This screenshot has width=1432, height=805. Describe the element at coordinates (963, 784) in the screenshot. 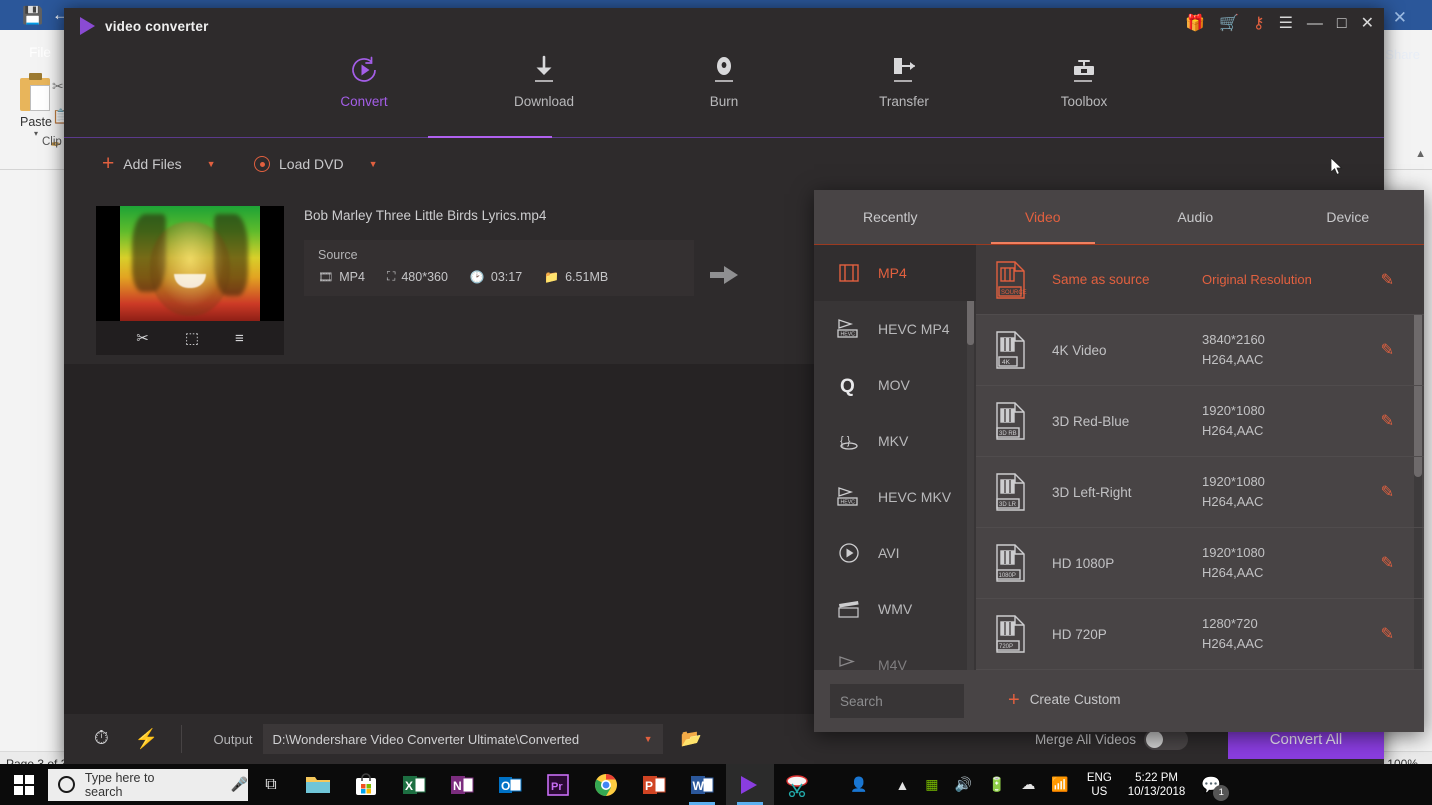

I see `volume-icon: 🔊` at that location.